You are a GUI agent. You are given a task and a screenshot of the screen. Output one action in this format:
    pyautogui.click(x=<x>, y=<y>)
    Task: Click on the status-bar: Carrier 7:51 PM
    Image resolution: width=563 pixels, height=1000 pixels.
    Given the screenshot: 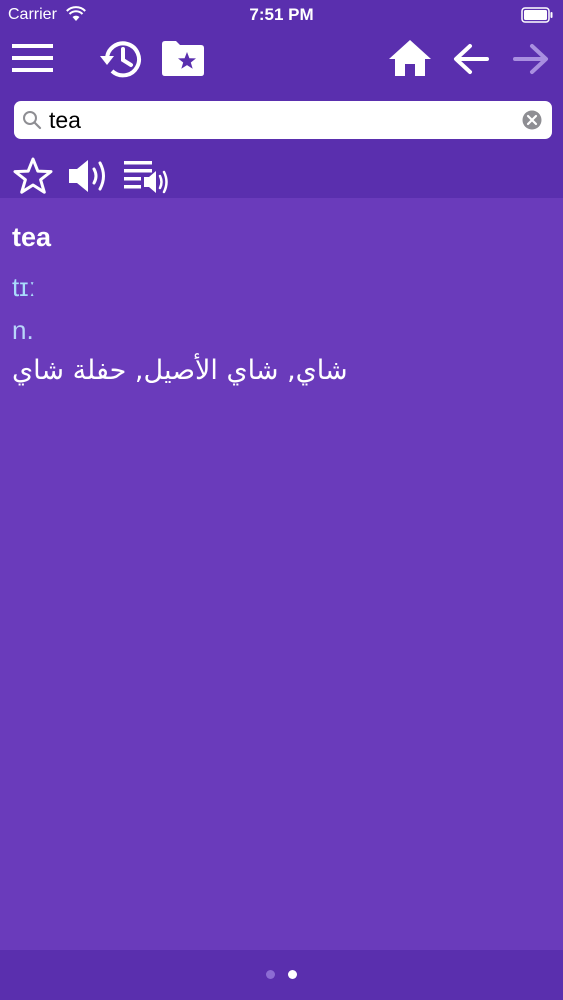 What is the action you would take?
    pyautogui.click(x=281, y=15)
    